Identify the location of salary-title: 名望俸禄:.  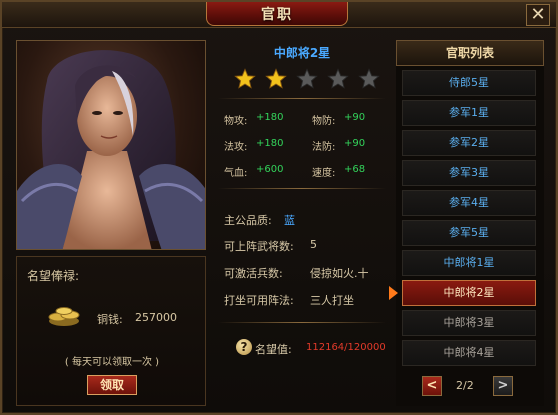
(53, 276).